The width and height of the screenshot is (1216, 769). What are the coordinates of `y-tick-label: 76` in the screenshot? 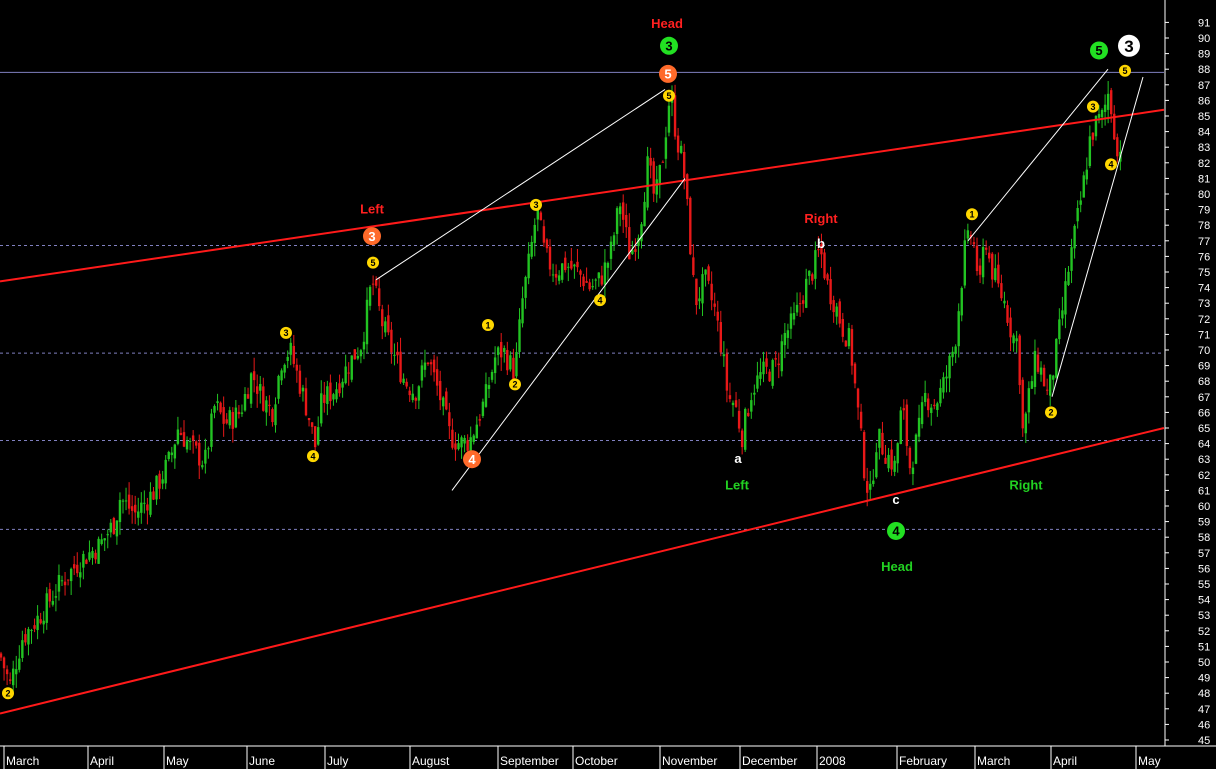 It's located at (1204, 257).